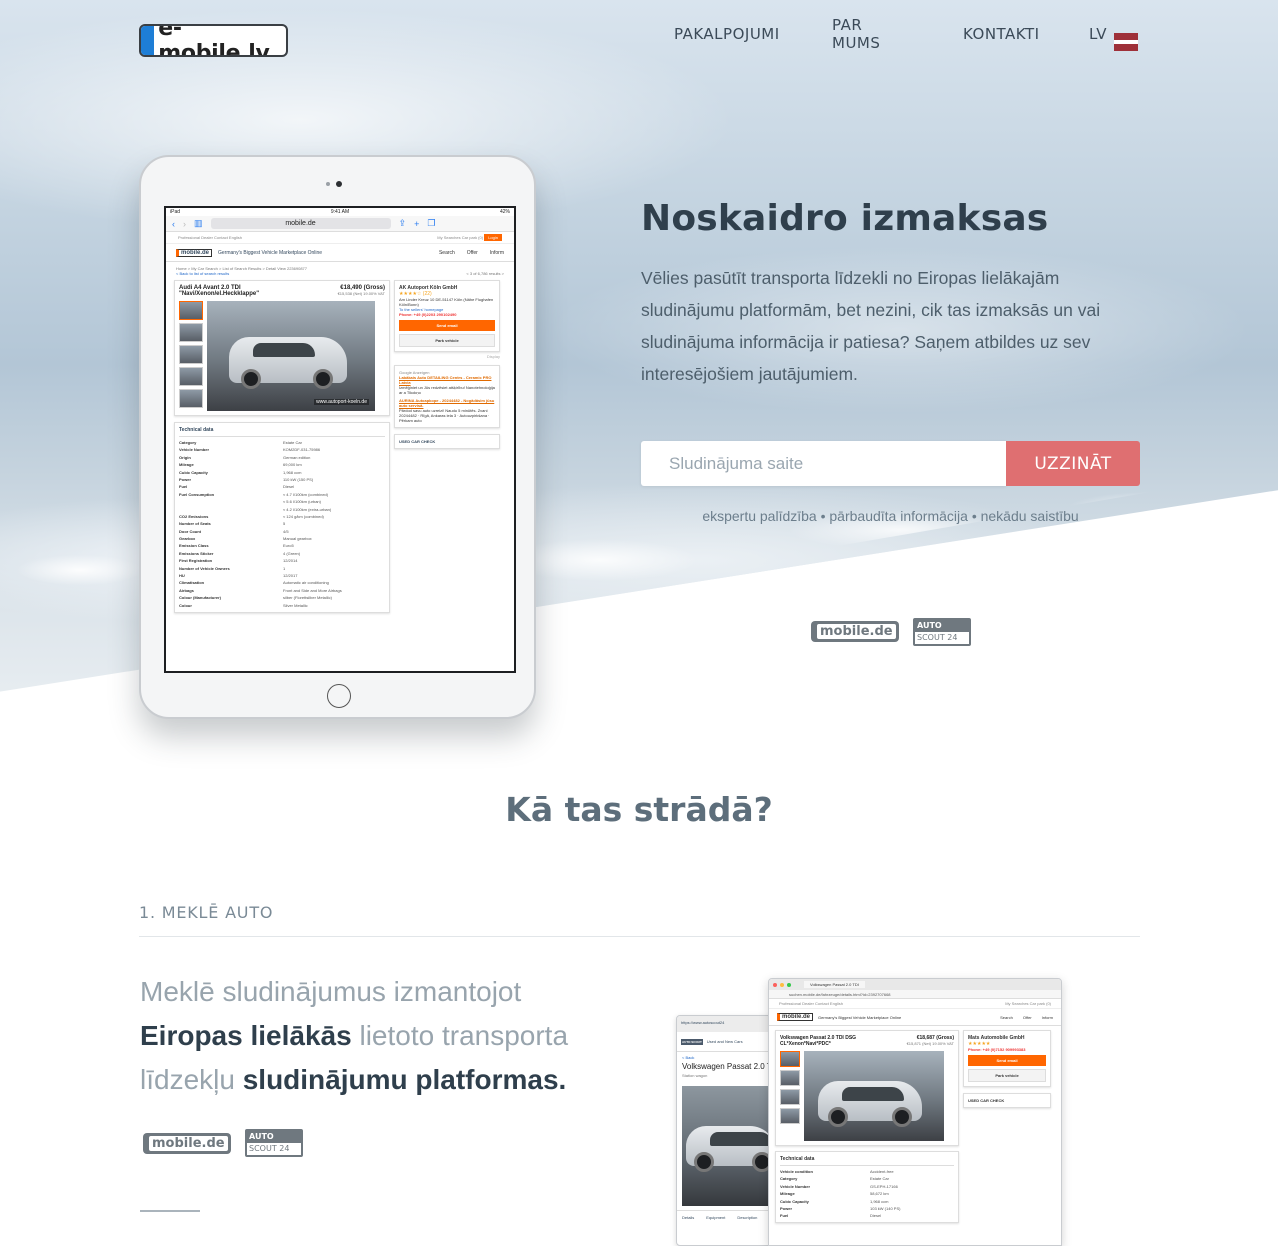  Describe the element at coordinates (1001, 34) in the screenshot. I see `nav-item-kontakti: KONTAKTI` at that location.